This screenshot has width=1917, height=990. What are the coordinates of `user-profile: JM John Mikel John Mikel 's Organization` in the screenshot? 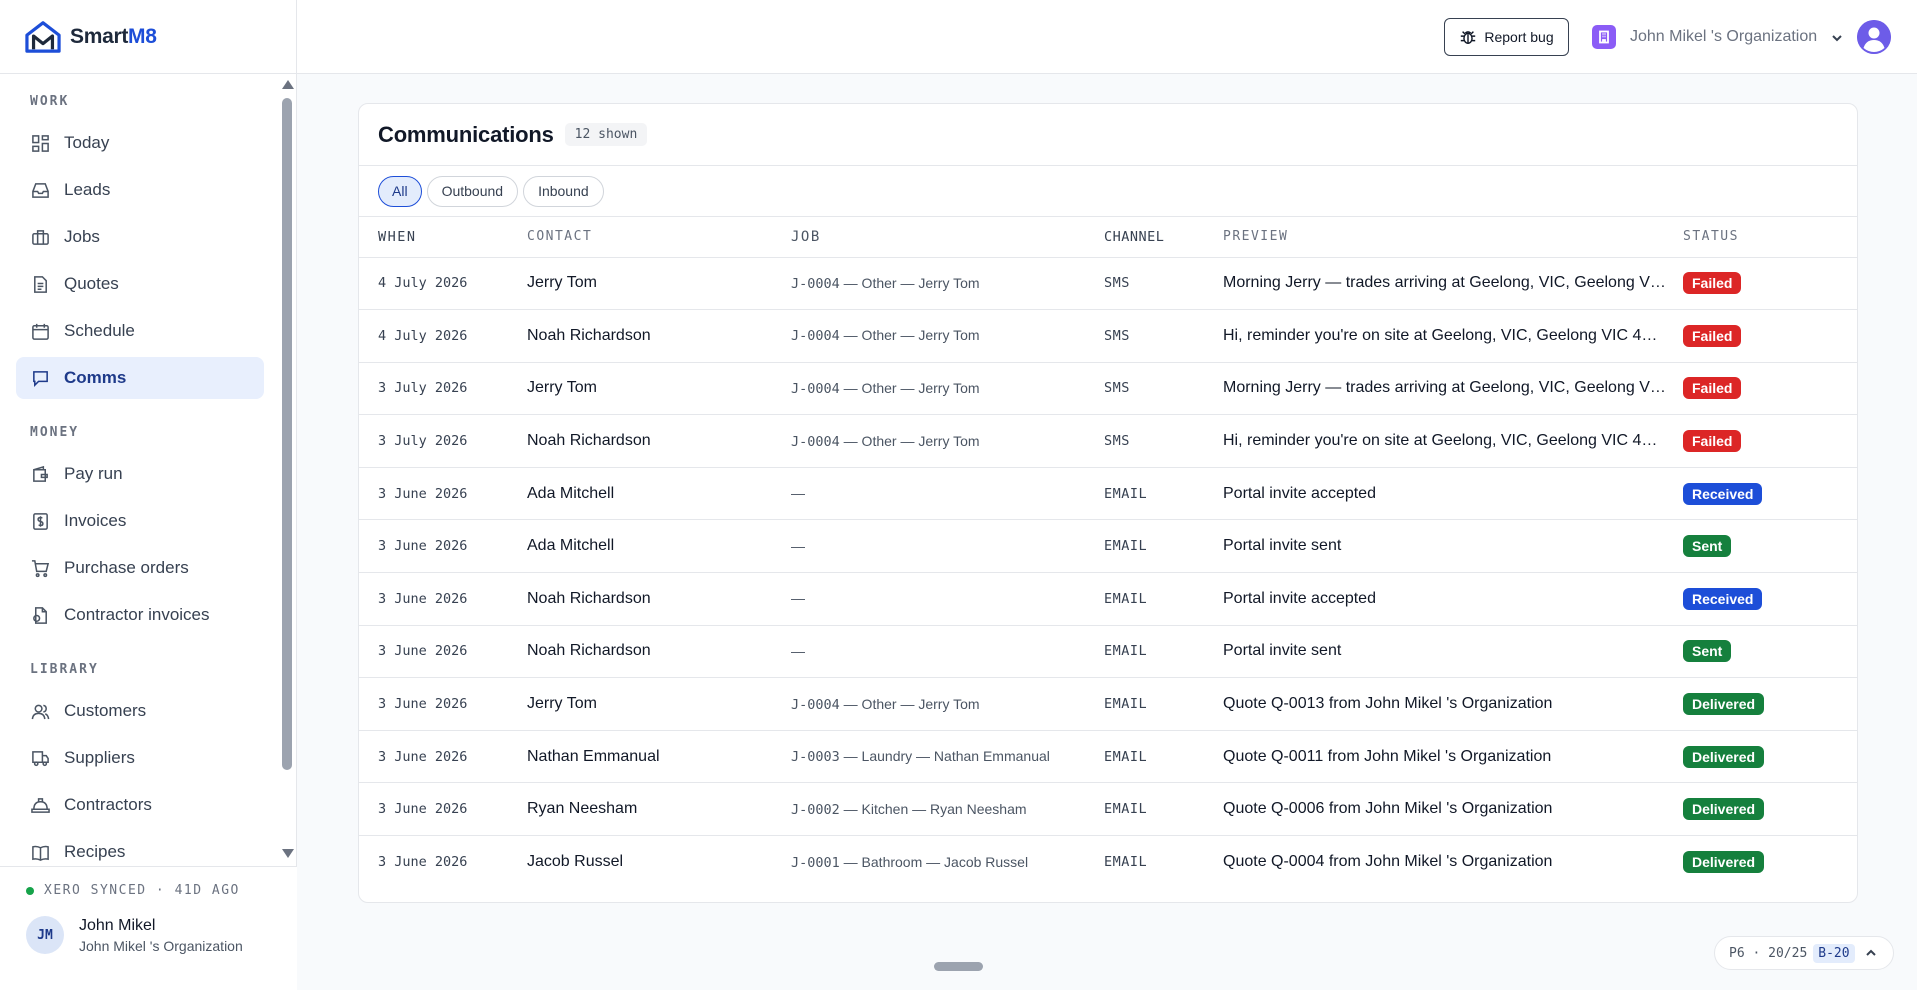 It's located at (148, 926).